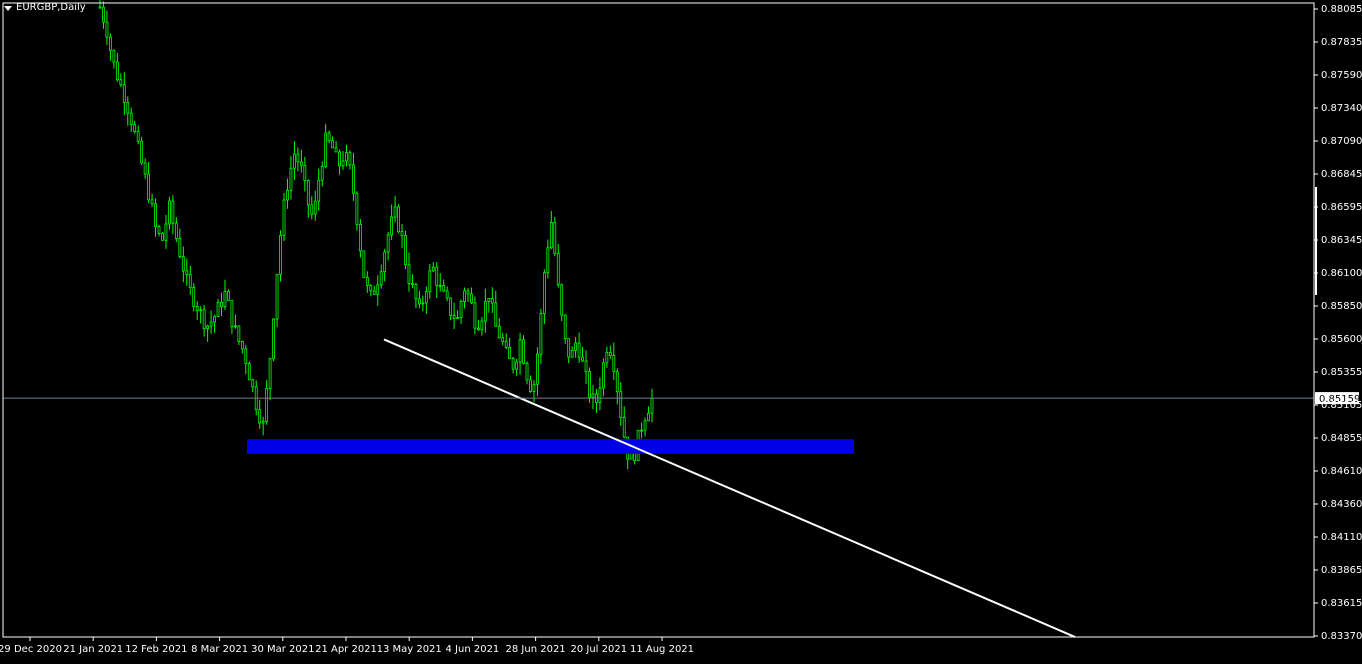  Describe the element at coordinates (51, 7) in the screenshot. I see `symbol-title: EURGBP,Daily` at that location.